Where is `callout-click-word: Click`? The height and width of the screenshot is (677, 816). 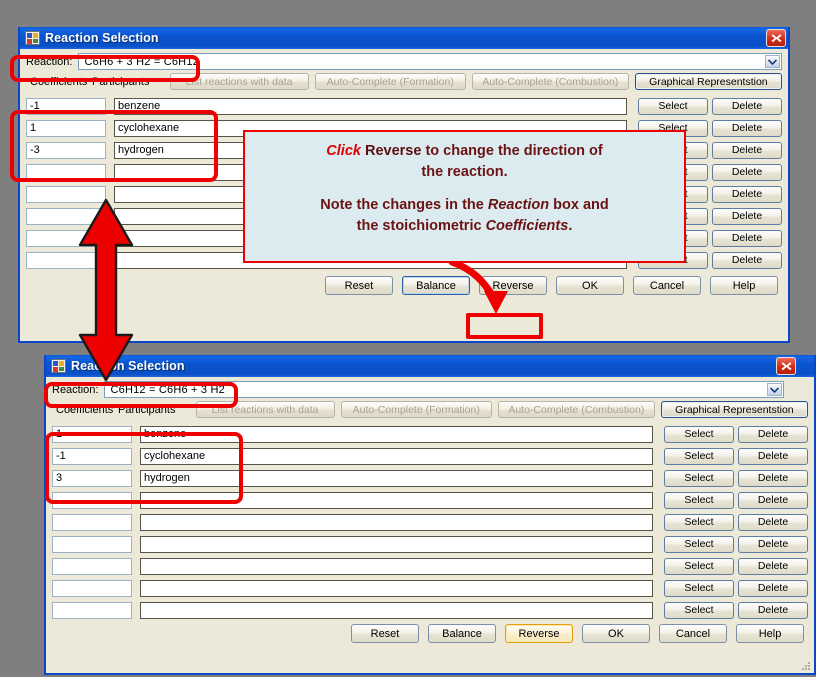 callout-click-word: Click is located at coordinates (343, 151).